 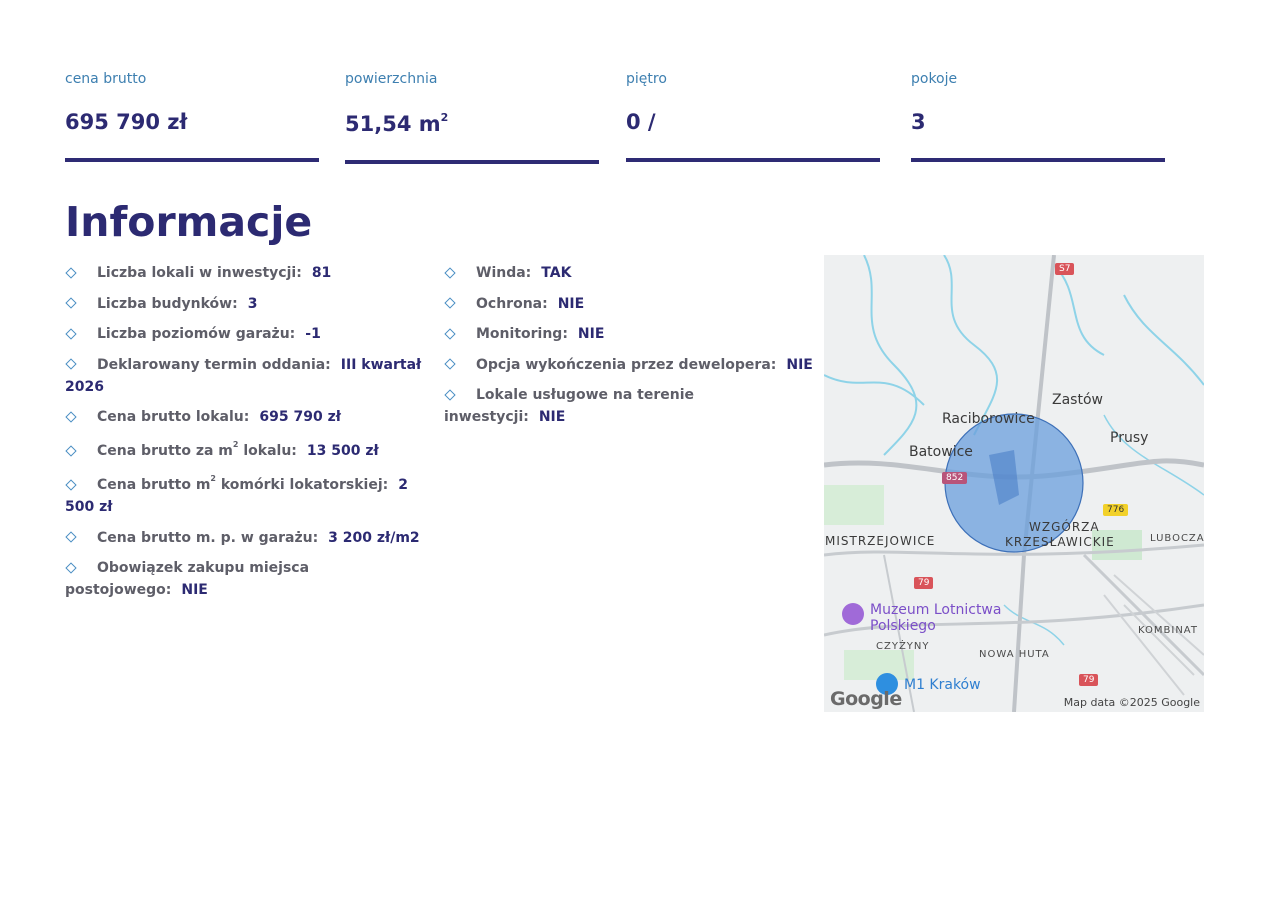 What do you see at coordinates (251, 538) in the screenshot?
I see `info-item: Cena brutto m. p. w garażu: 3 200 zł/m2` at bounding box center [251, 538].